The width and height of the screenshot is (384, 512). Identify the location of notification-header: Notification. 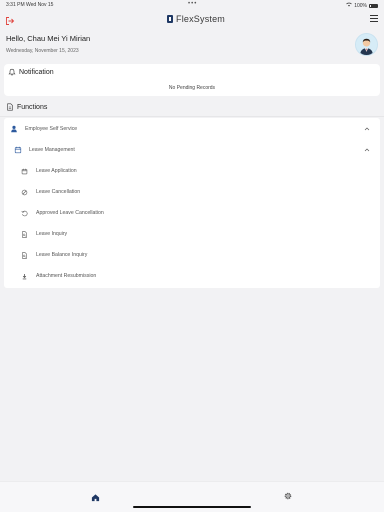
(31, 72).